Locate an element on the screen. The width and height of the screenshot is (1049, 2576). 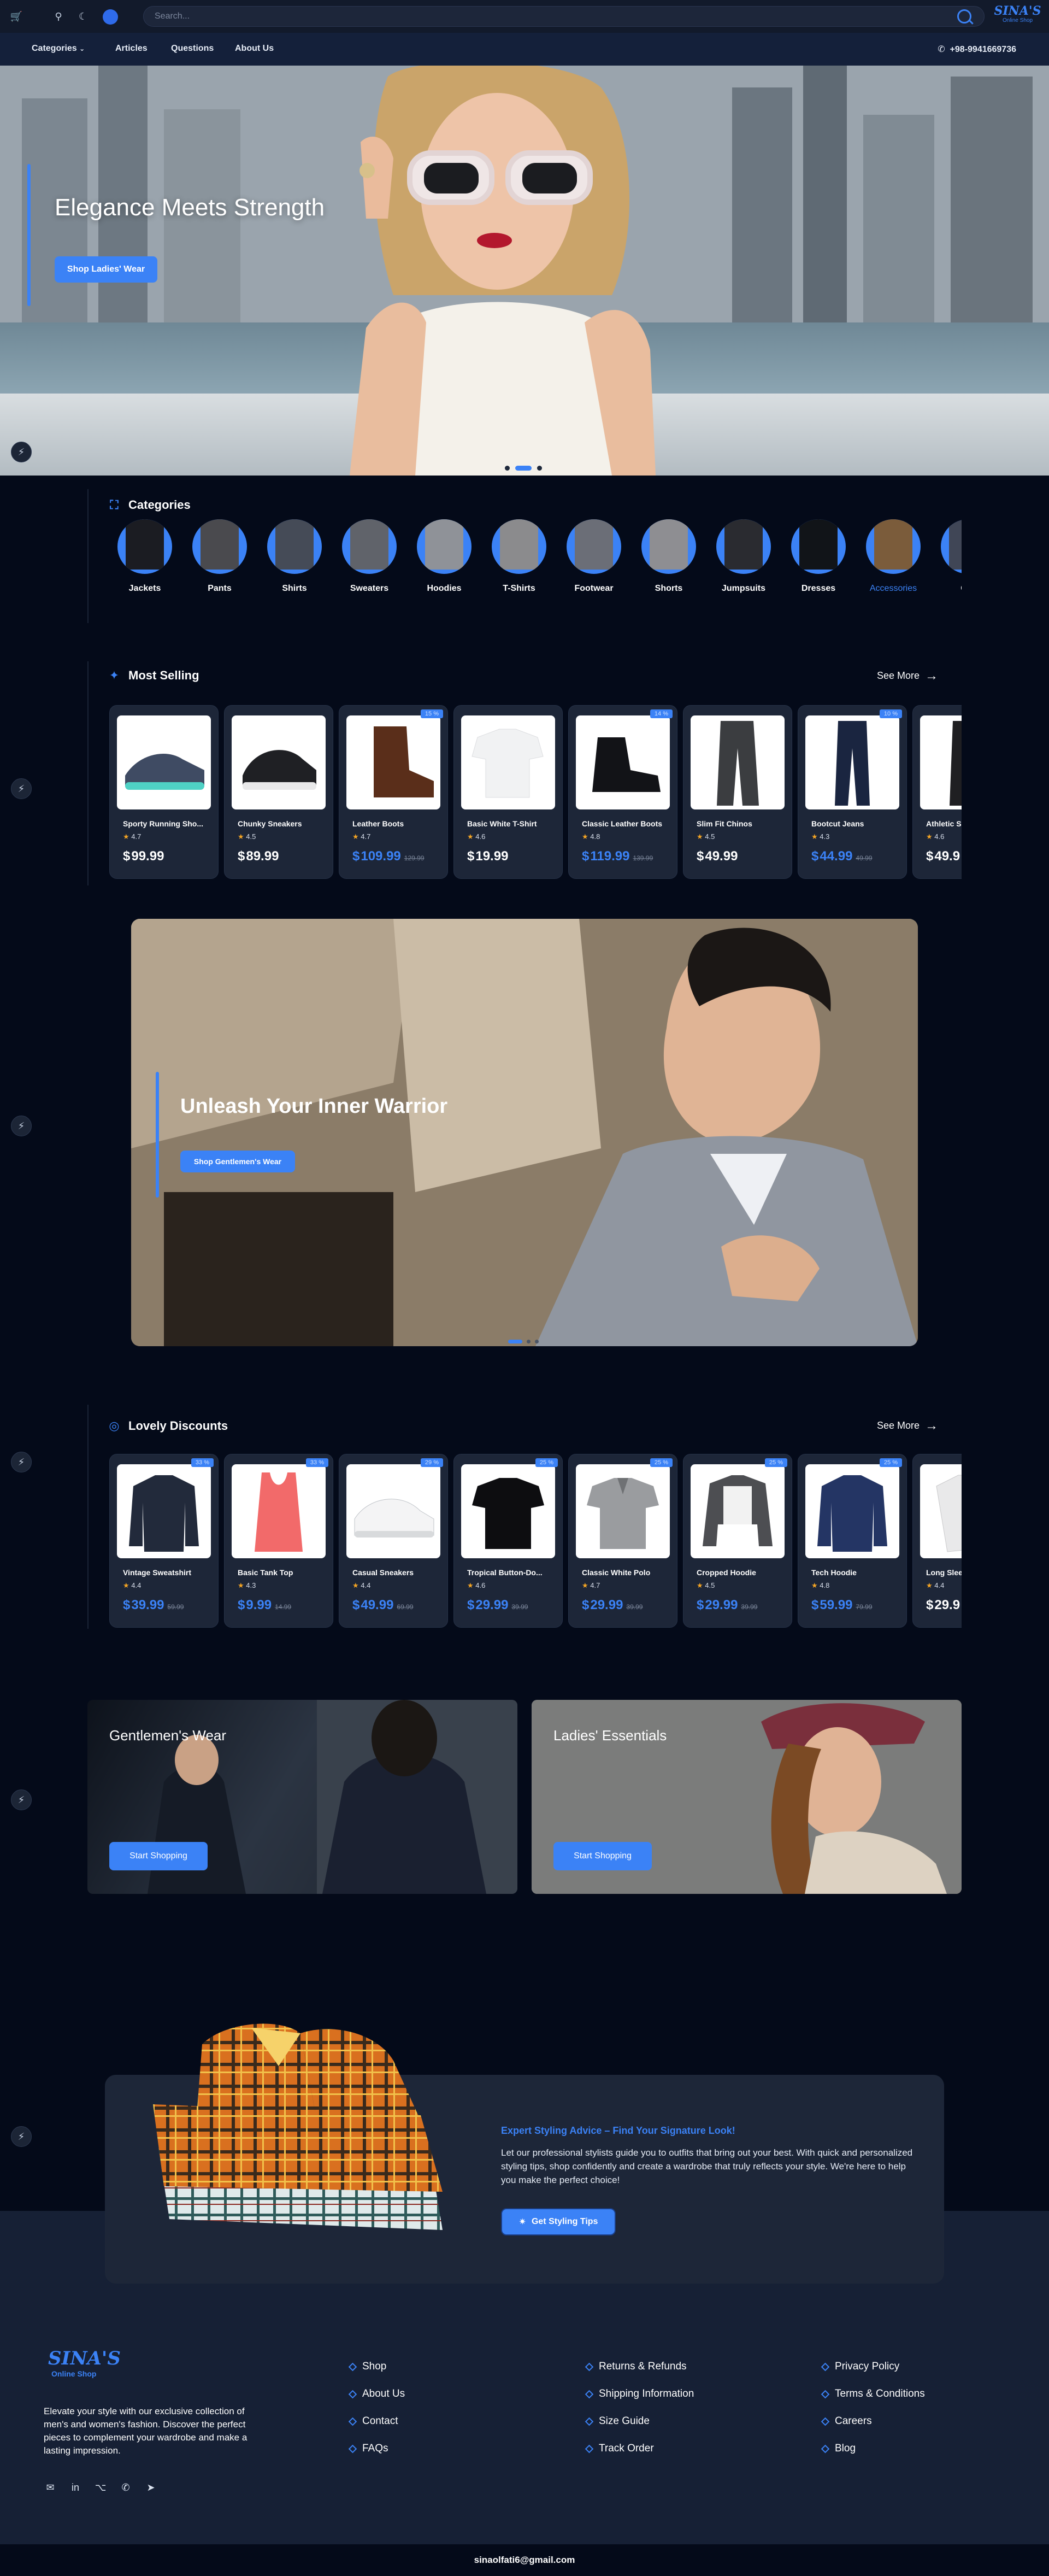
social-links: ✉ in ⌥ ✆ ➤ is located at coordinates (101, 2487).